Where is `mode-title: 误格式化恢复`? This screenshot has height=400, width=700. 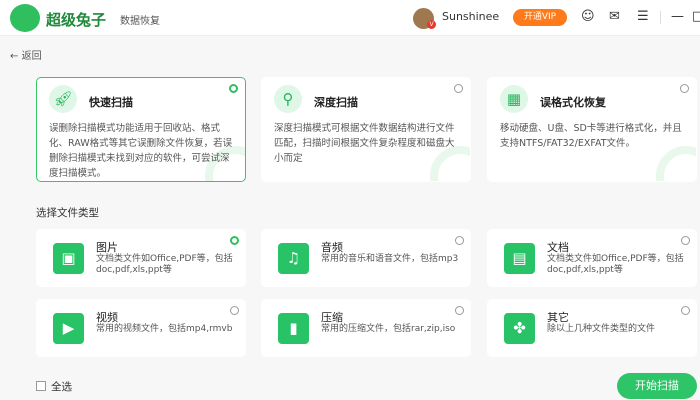
mode-title: 误格式化恢复 is located at coordinates (573, 102).